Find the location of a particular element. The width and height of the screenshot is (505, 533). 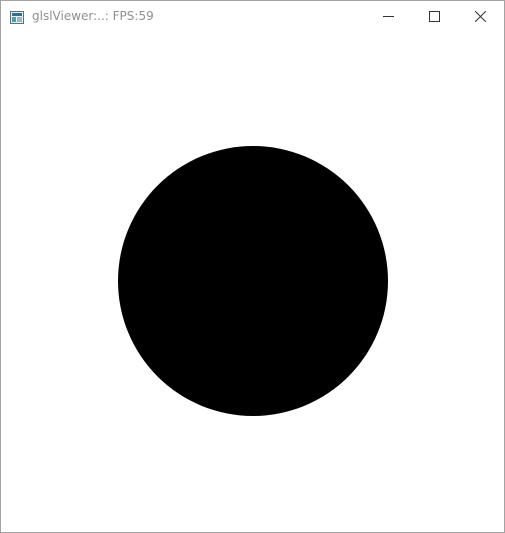

glslviewer-app-icon is located at coordinates (17, 16).